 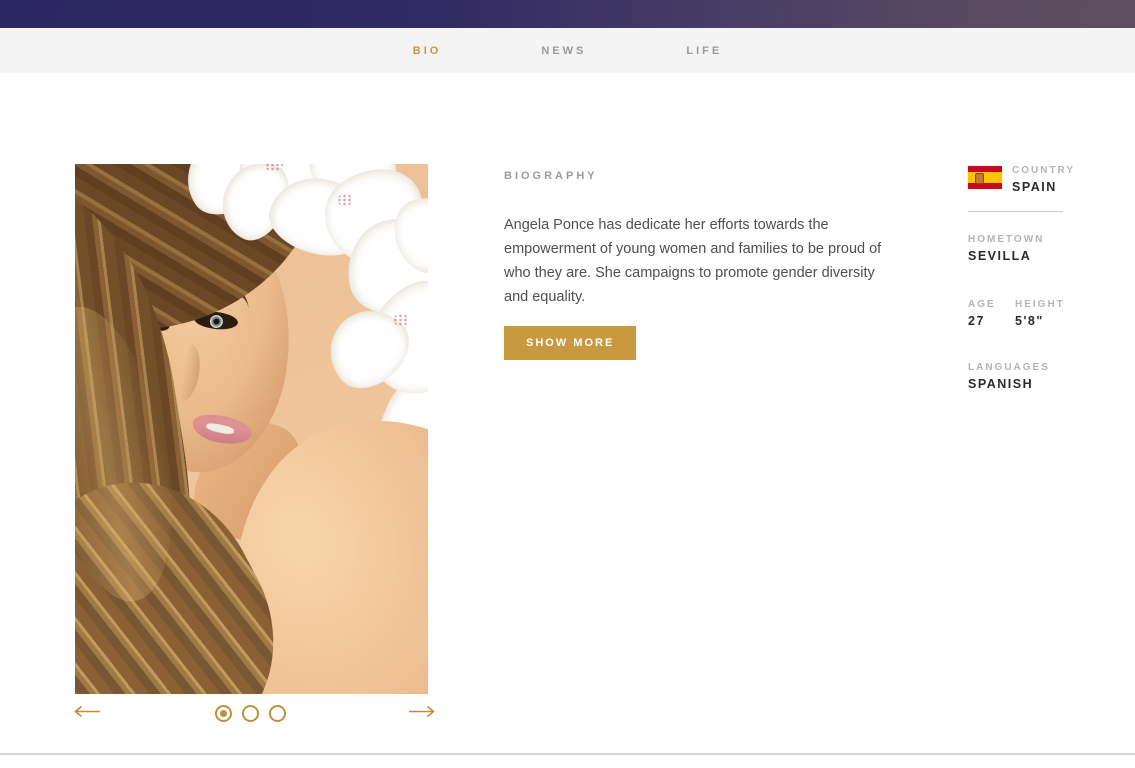 I want to click on height-label: HEIGHT, so click(x=1040, y=304).